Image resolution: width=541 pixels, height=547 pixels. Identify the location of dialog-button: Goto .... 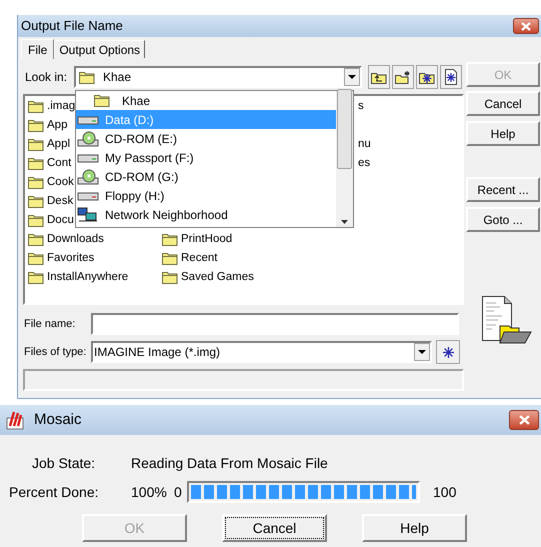
(503, 219).